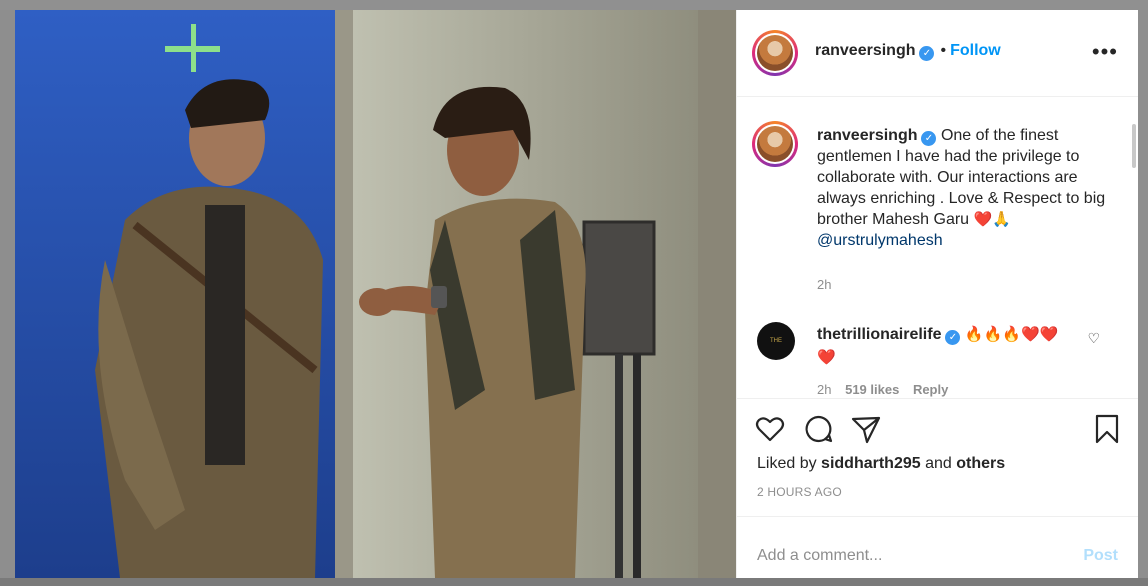 The height and width of the screenshot is (586, 1148). I want to click on post-header: ranveersingh ✓ • Follow •••, so click(937, 53).